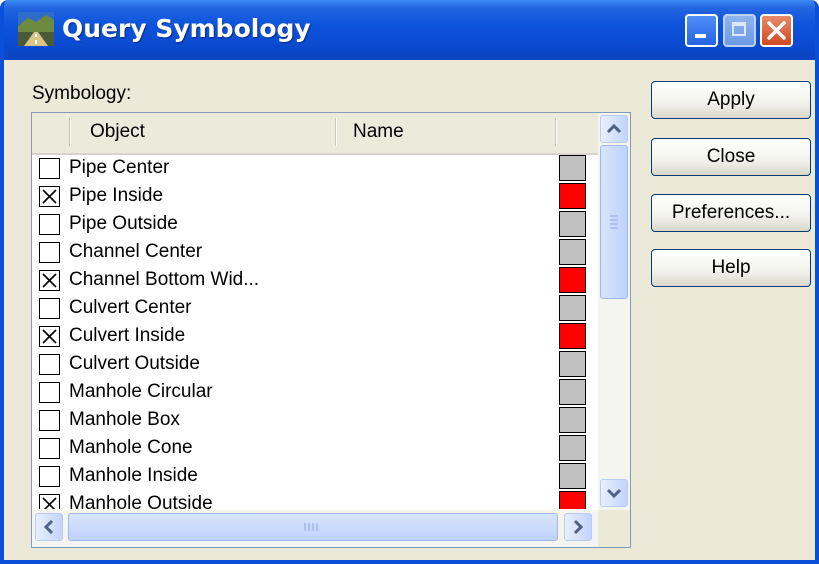  Describe the element at coordinates (134, 363) in the screenshot. I see `list-item-label: Culvert Outside` at that location.